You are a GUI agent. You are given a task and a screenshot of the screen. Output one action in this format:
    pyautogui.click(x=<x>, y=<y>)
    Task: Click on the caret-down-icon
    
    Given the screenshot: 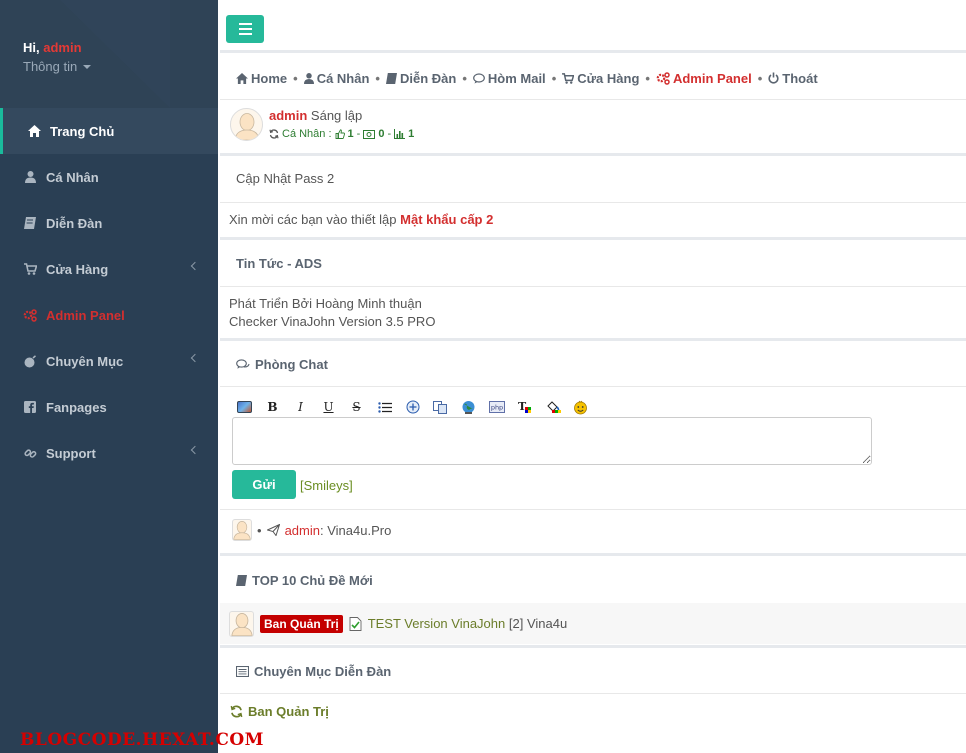 What is the action you would take?
    pyautogui.click(x=87, y=66)
    